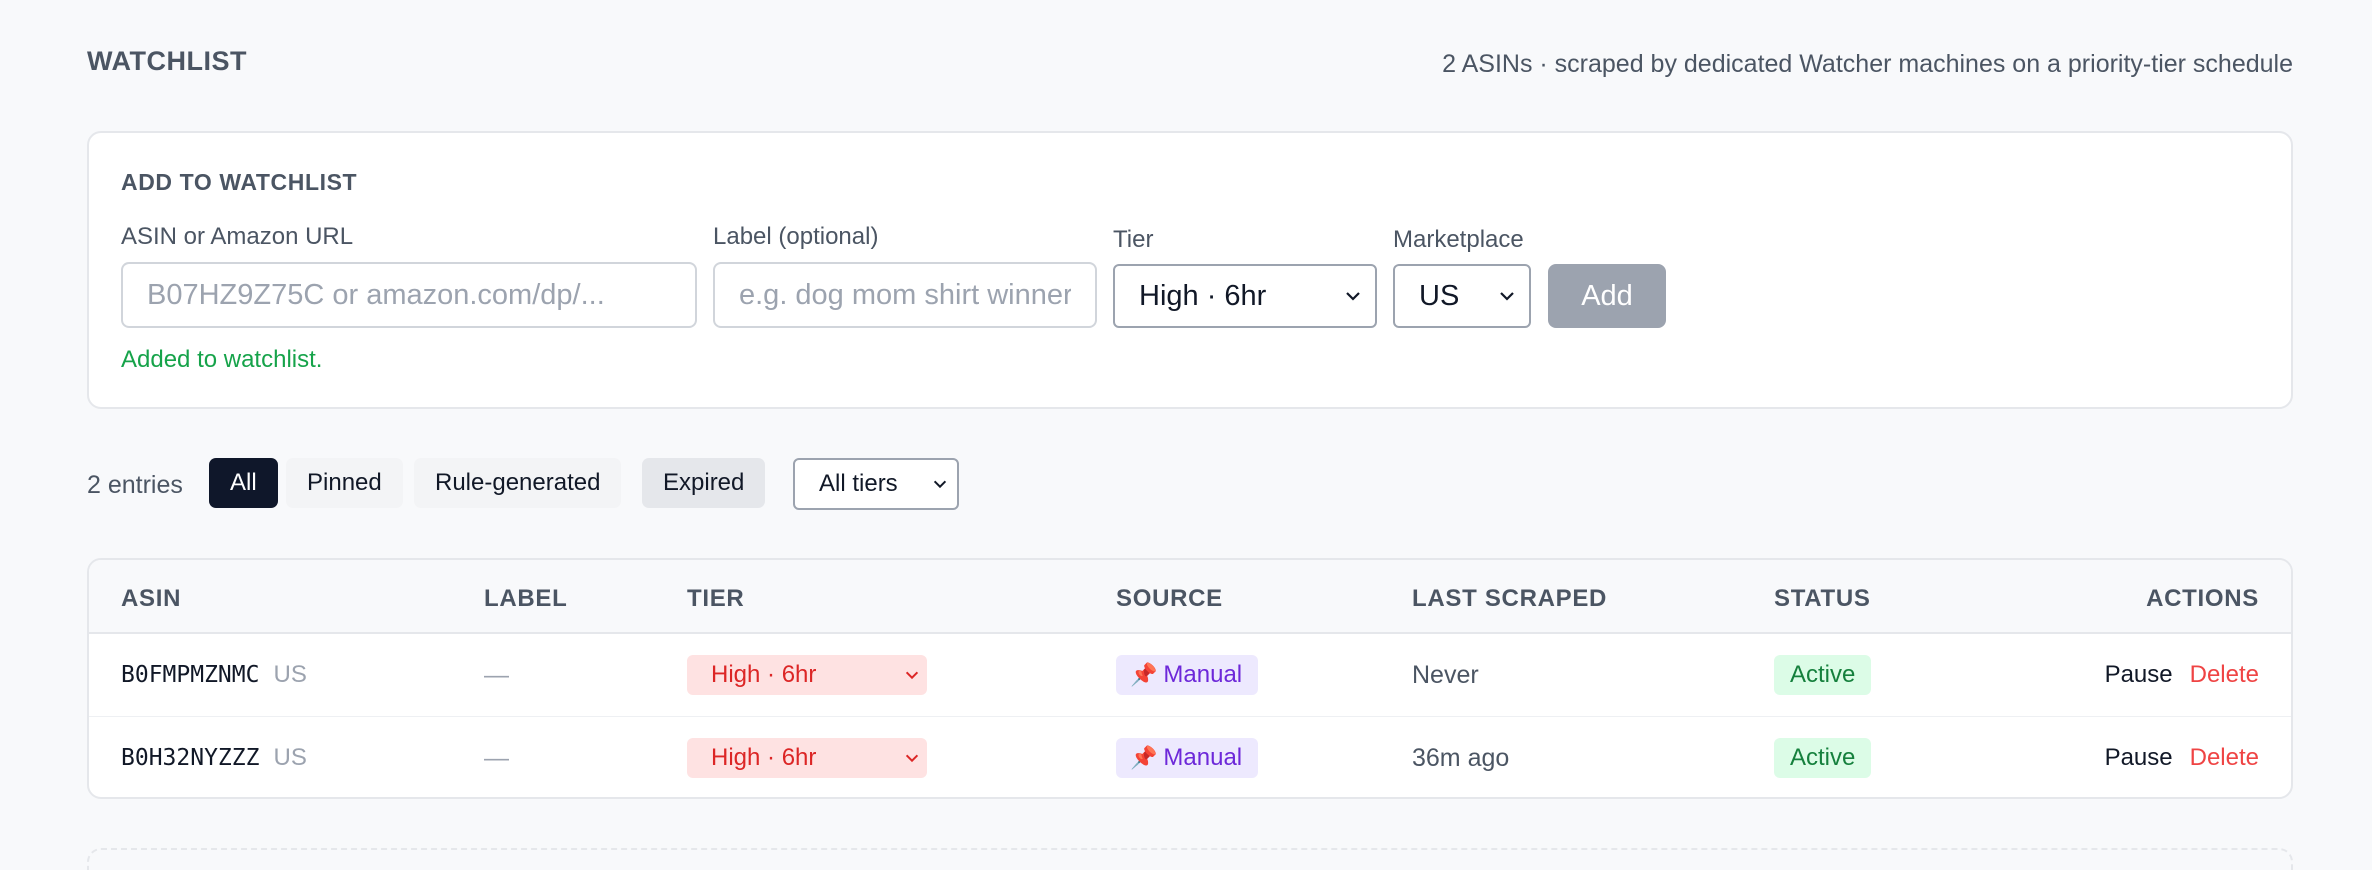  I want to click on label-input, so click(905, 295).